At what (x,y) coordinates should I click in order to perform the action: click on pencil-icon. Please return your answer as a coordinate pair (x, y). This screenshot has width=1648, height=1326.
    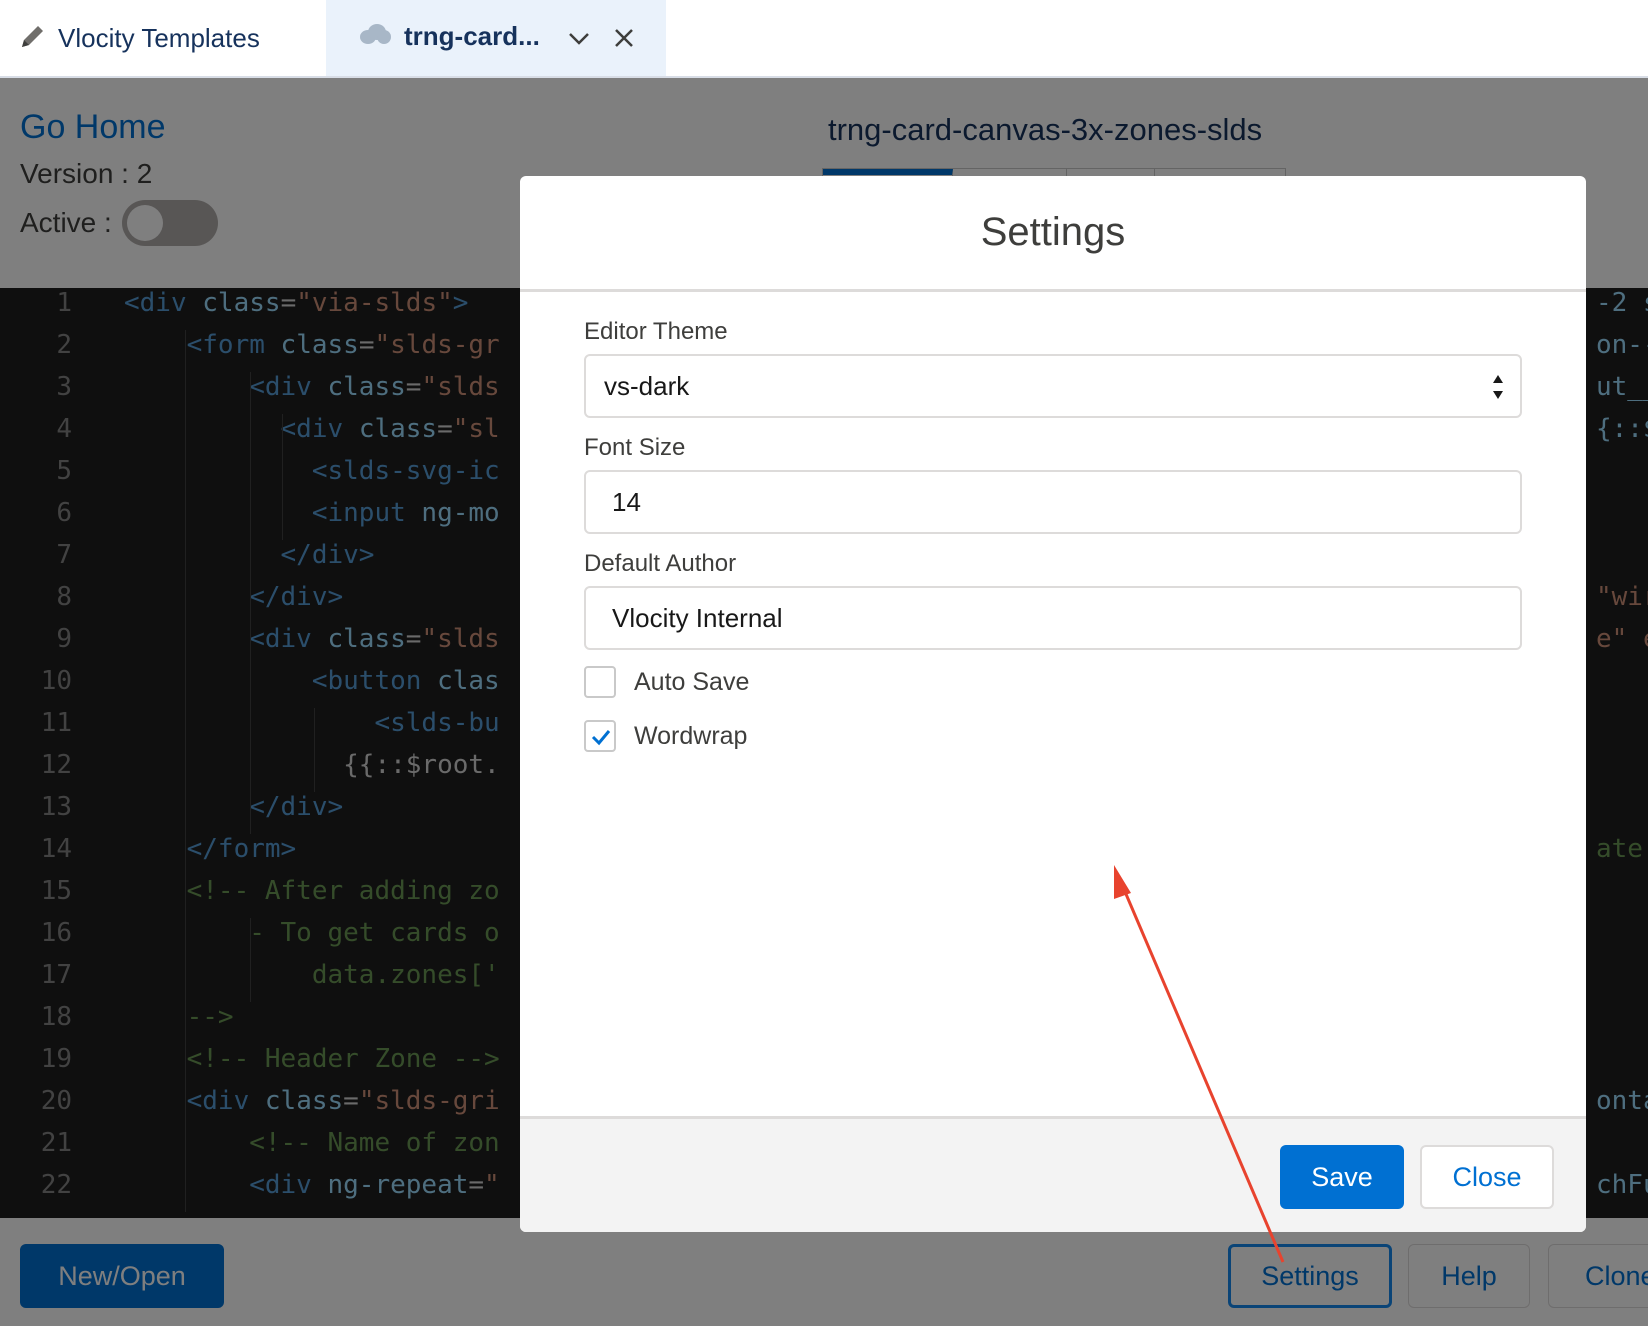
    Looking at the image, I should click on (33, 38).